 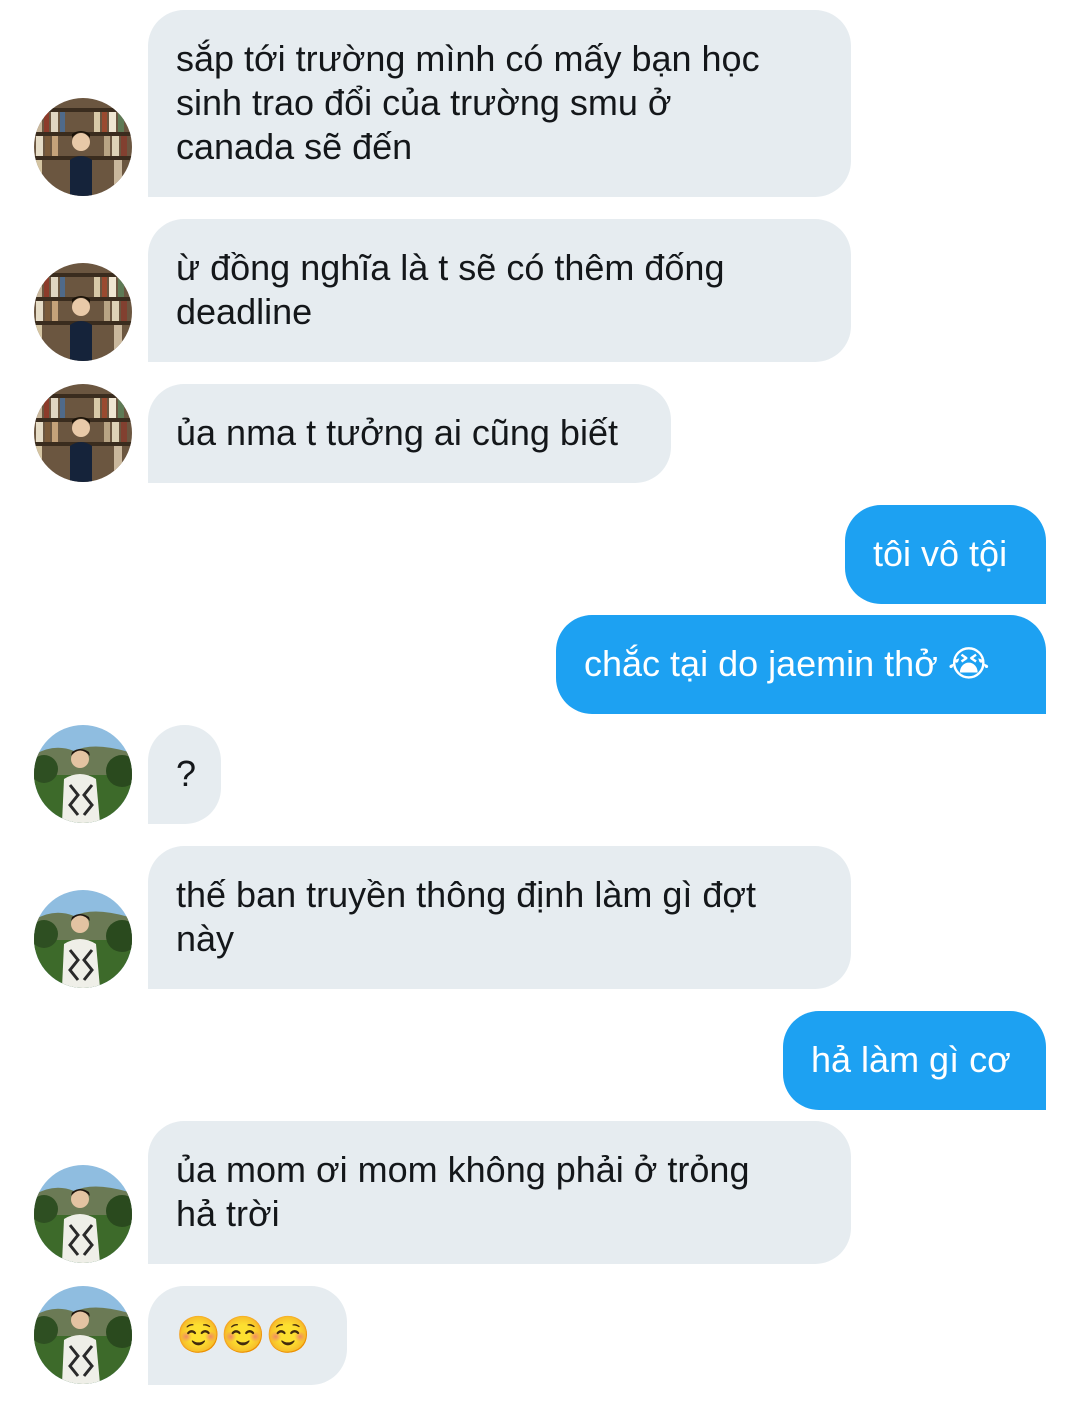 What do you see at coordinates (801, 664) in the screenshot?
I see `outgoing-message-bubble: chắc tại do jaemin thở 😭` at bounding box center [801, 664].